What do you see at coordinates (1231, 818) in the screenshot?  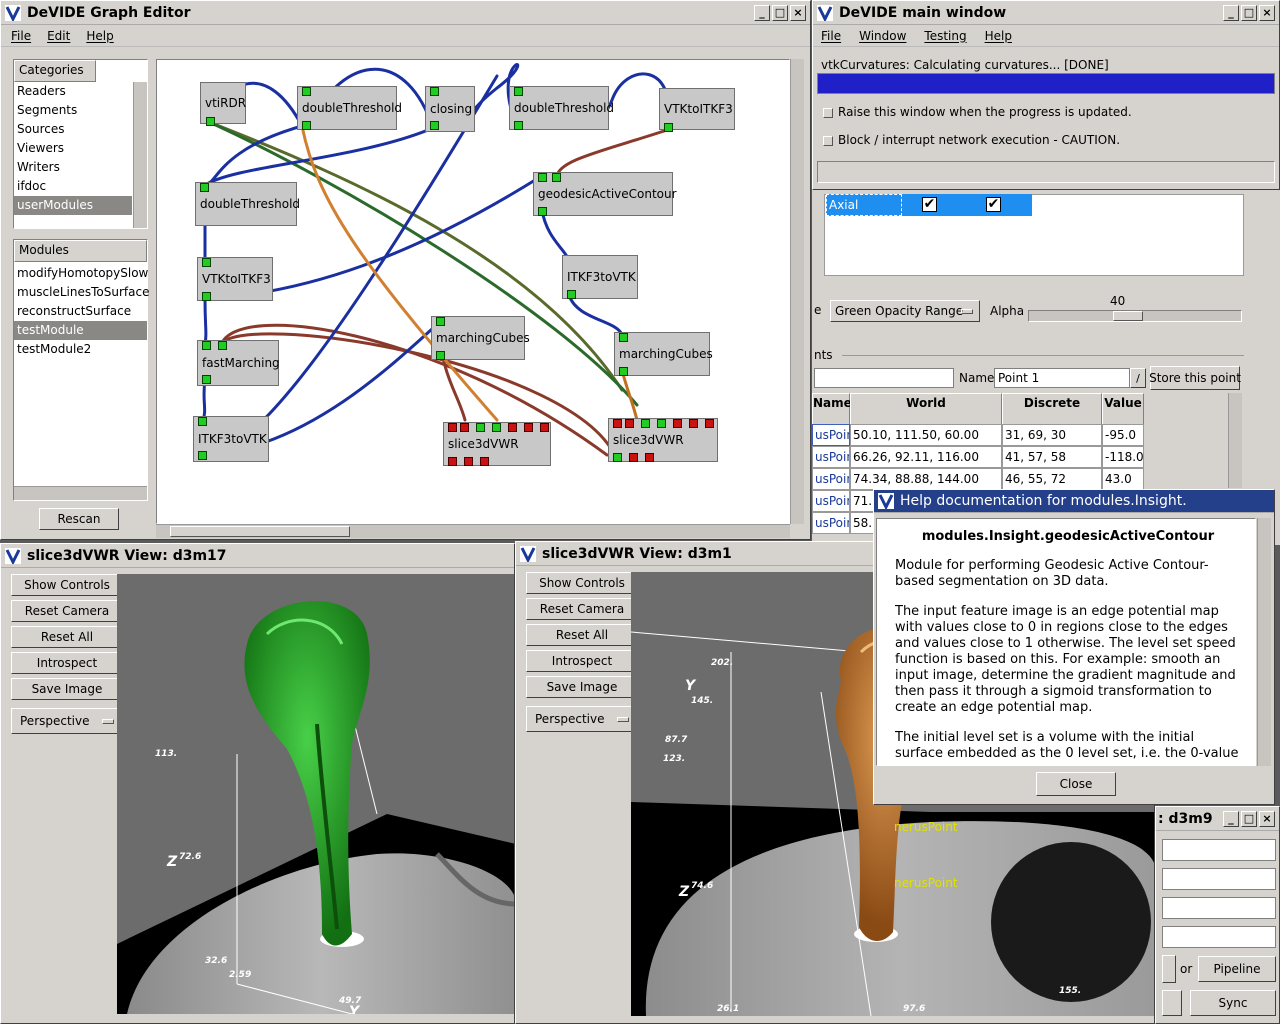 I see `minimize-icon: _` at bounding box center [1231, 818].